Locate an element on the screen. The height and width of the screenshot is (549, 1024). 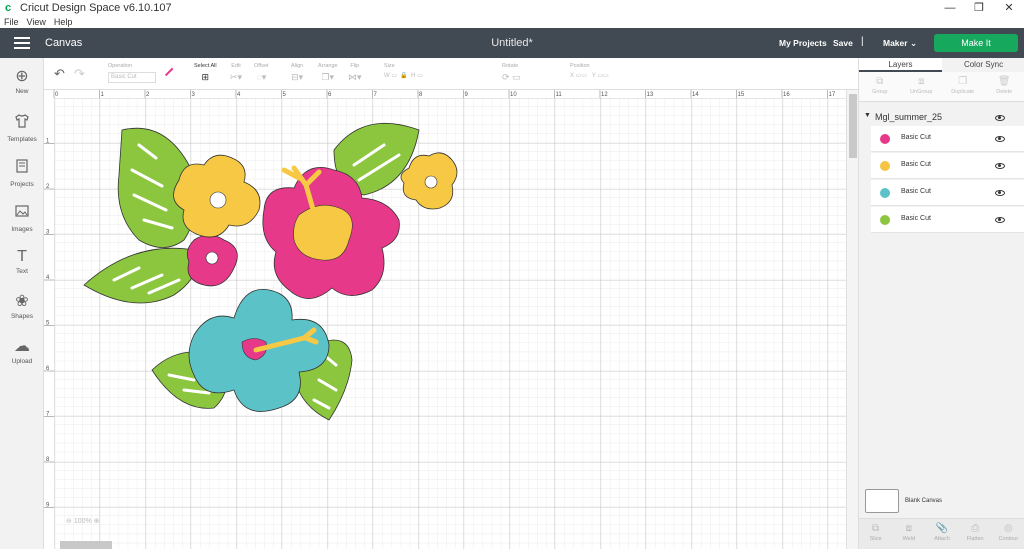
layer-group-row: ▼ Mgl_summer_25 is located at coordinates (941, 118).